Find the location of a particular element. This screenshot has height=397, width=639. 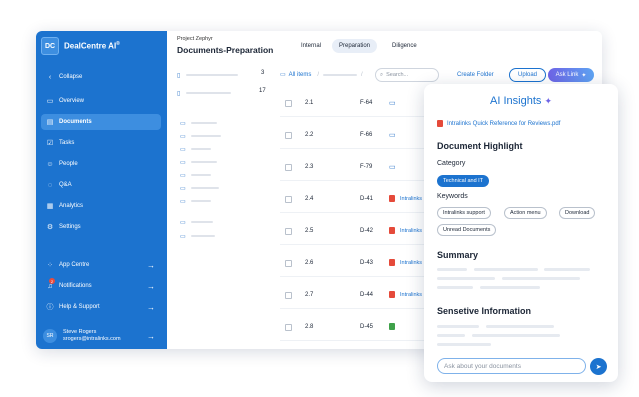

send-button: ➤ is located at coordinates (598, 366).